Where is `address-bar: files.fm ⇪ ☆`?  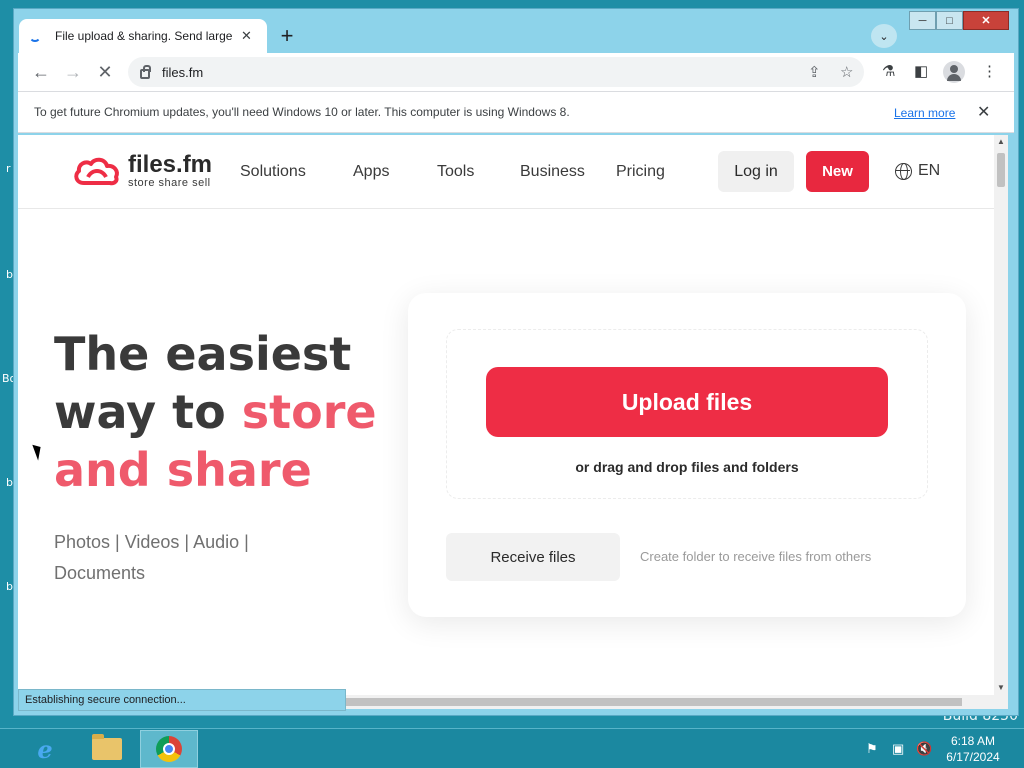 address-bar: files.fm ⇪ ☆ is located at coordinates (496, 72).